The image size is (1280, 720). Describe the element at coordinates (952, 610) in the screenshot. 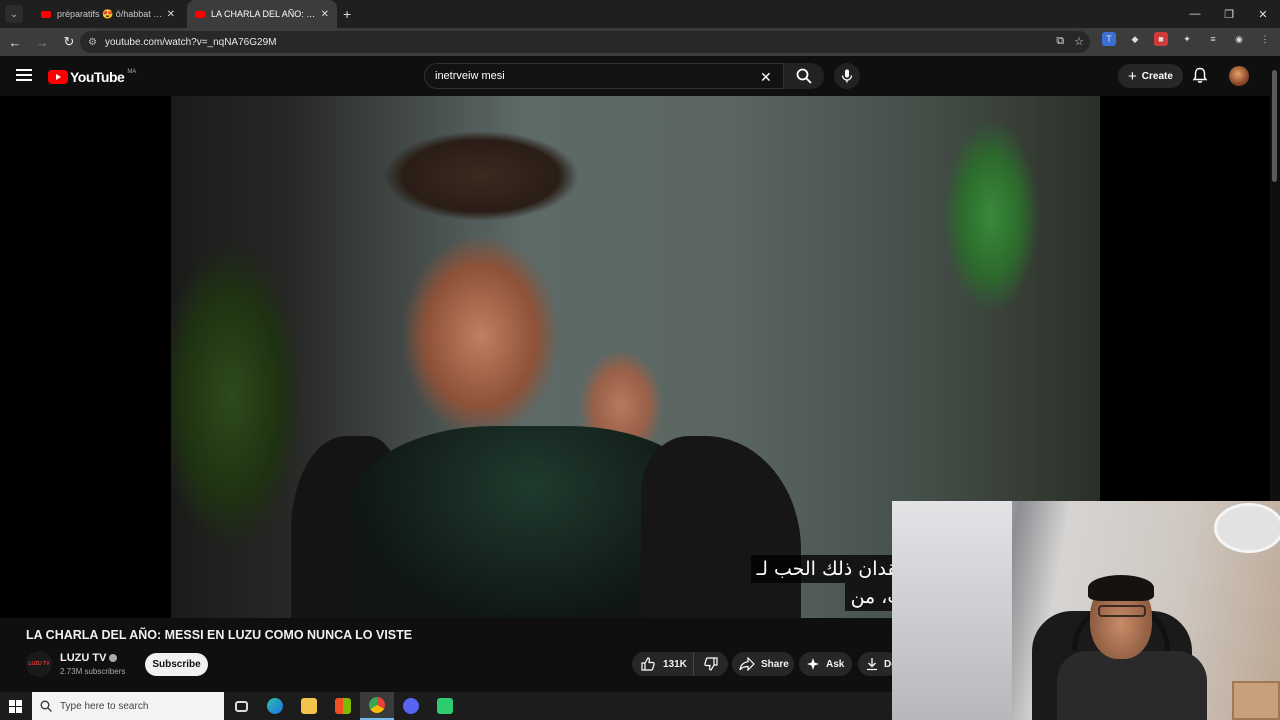

I see `webcam-wall` at that location.